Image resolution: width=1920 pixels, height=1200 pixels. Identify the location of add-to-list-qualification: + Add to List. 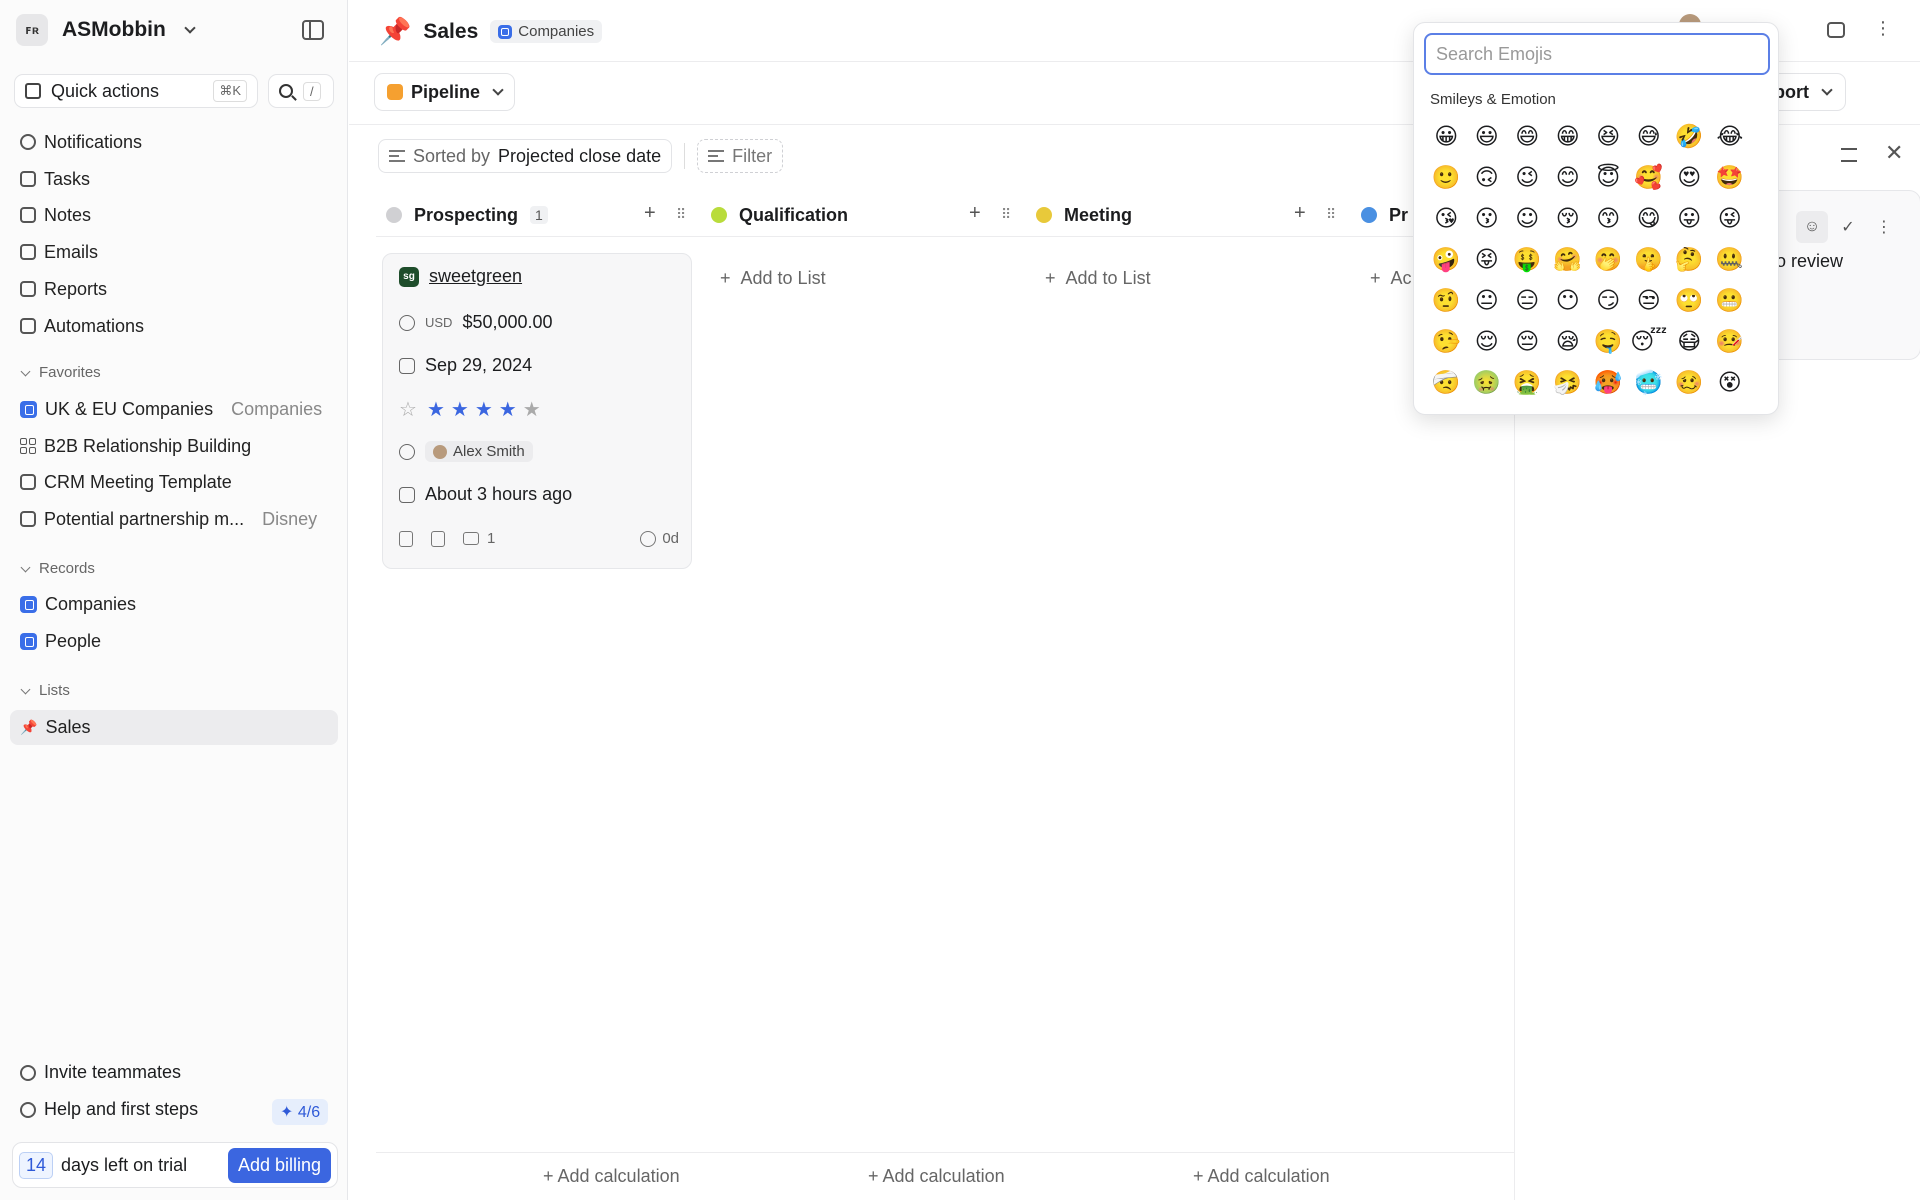
(773, 278).